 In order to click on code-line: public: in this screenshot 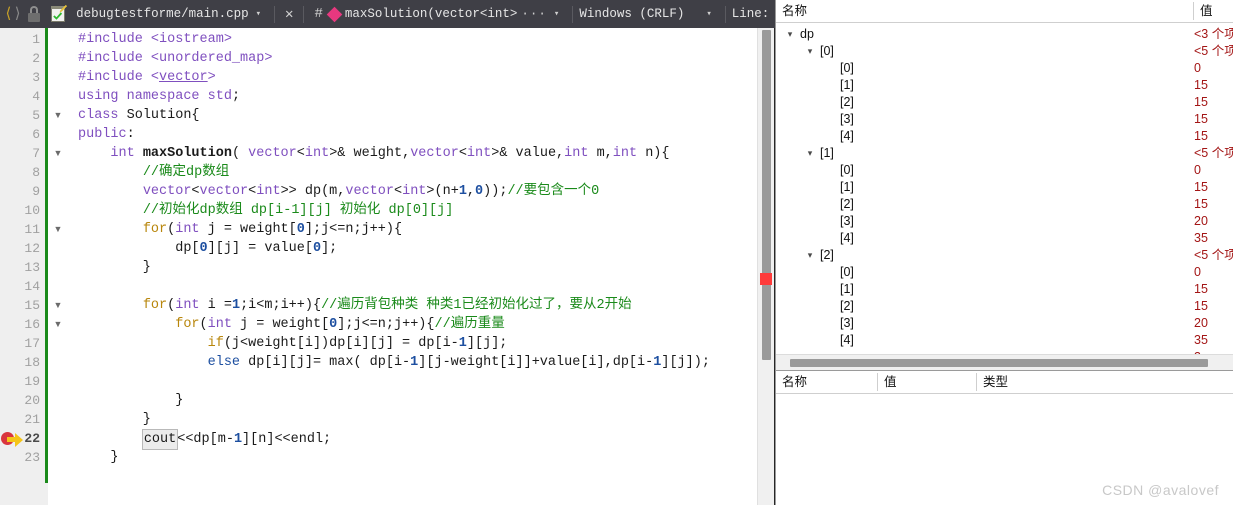, I will do `click(106, 134)`.